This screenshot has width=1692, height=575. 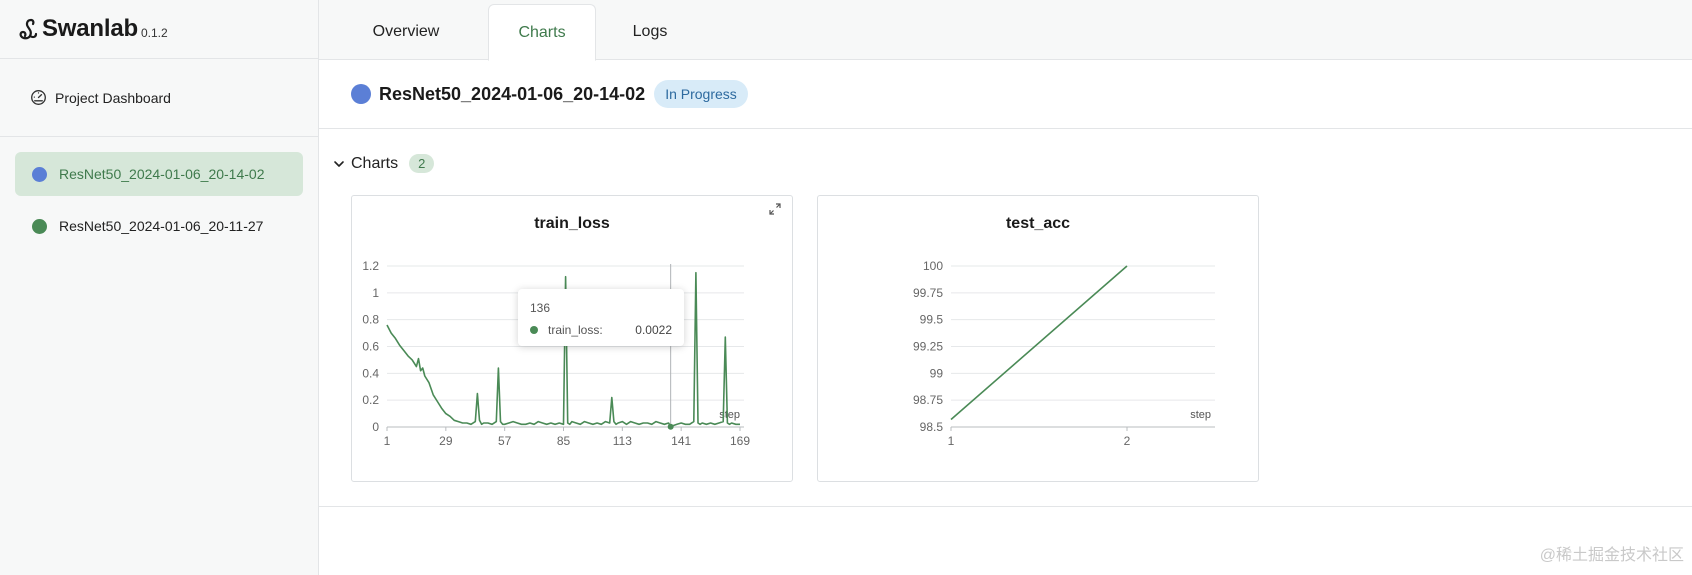 What do you see at coordinates (161, 226) in the screenshot?
I see `experiment-name: ResNet50_2024-01-06_20-11-27` at bounding box center [161, 226].